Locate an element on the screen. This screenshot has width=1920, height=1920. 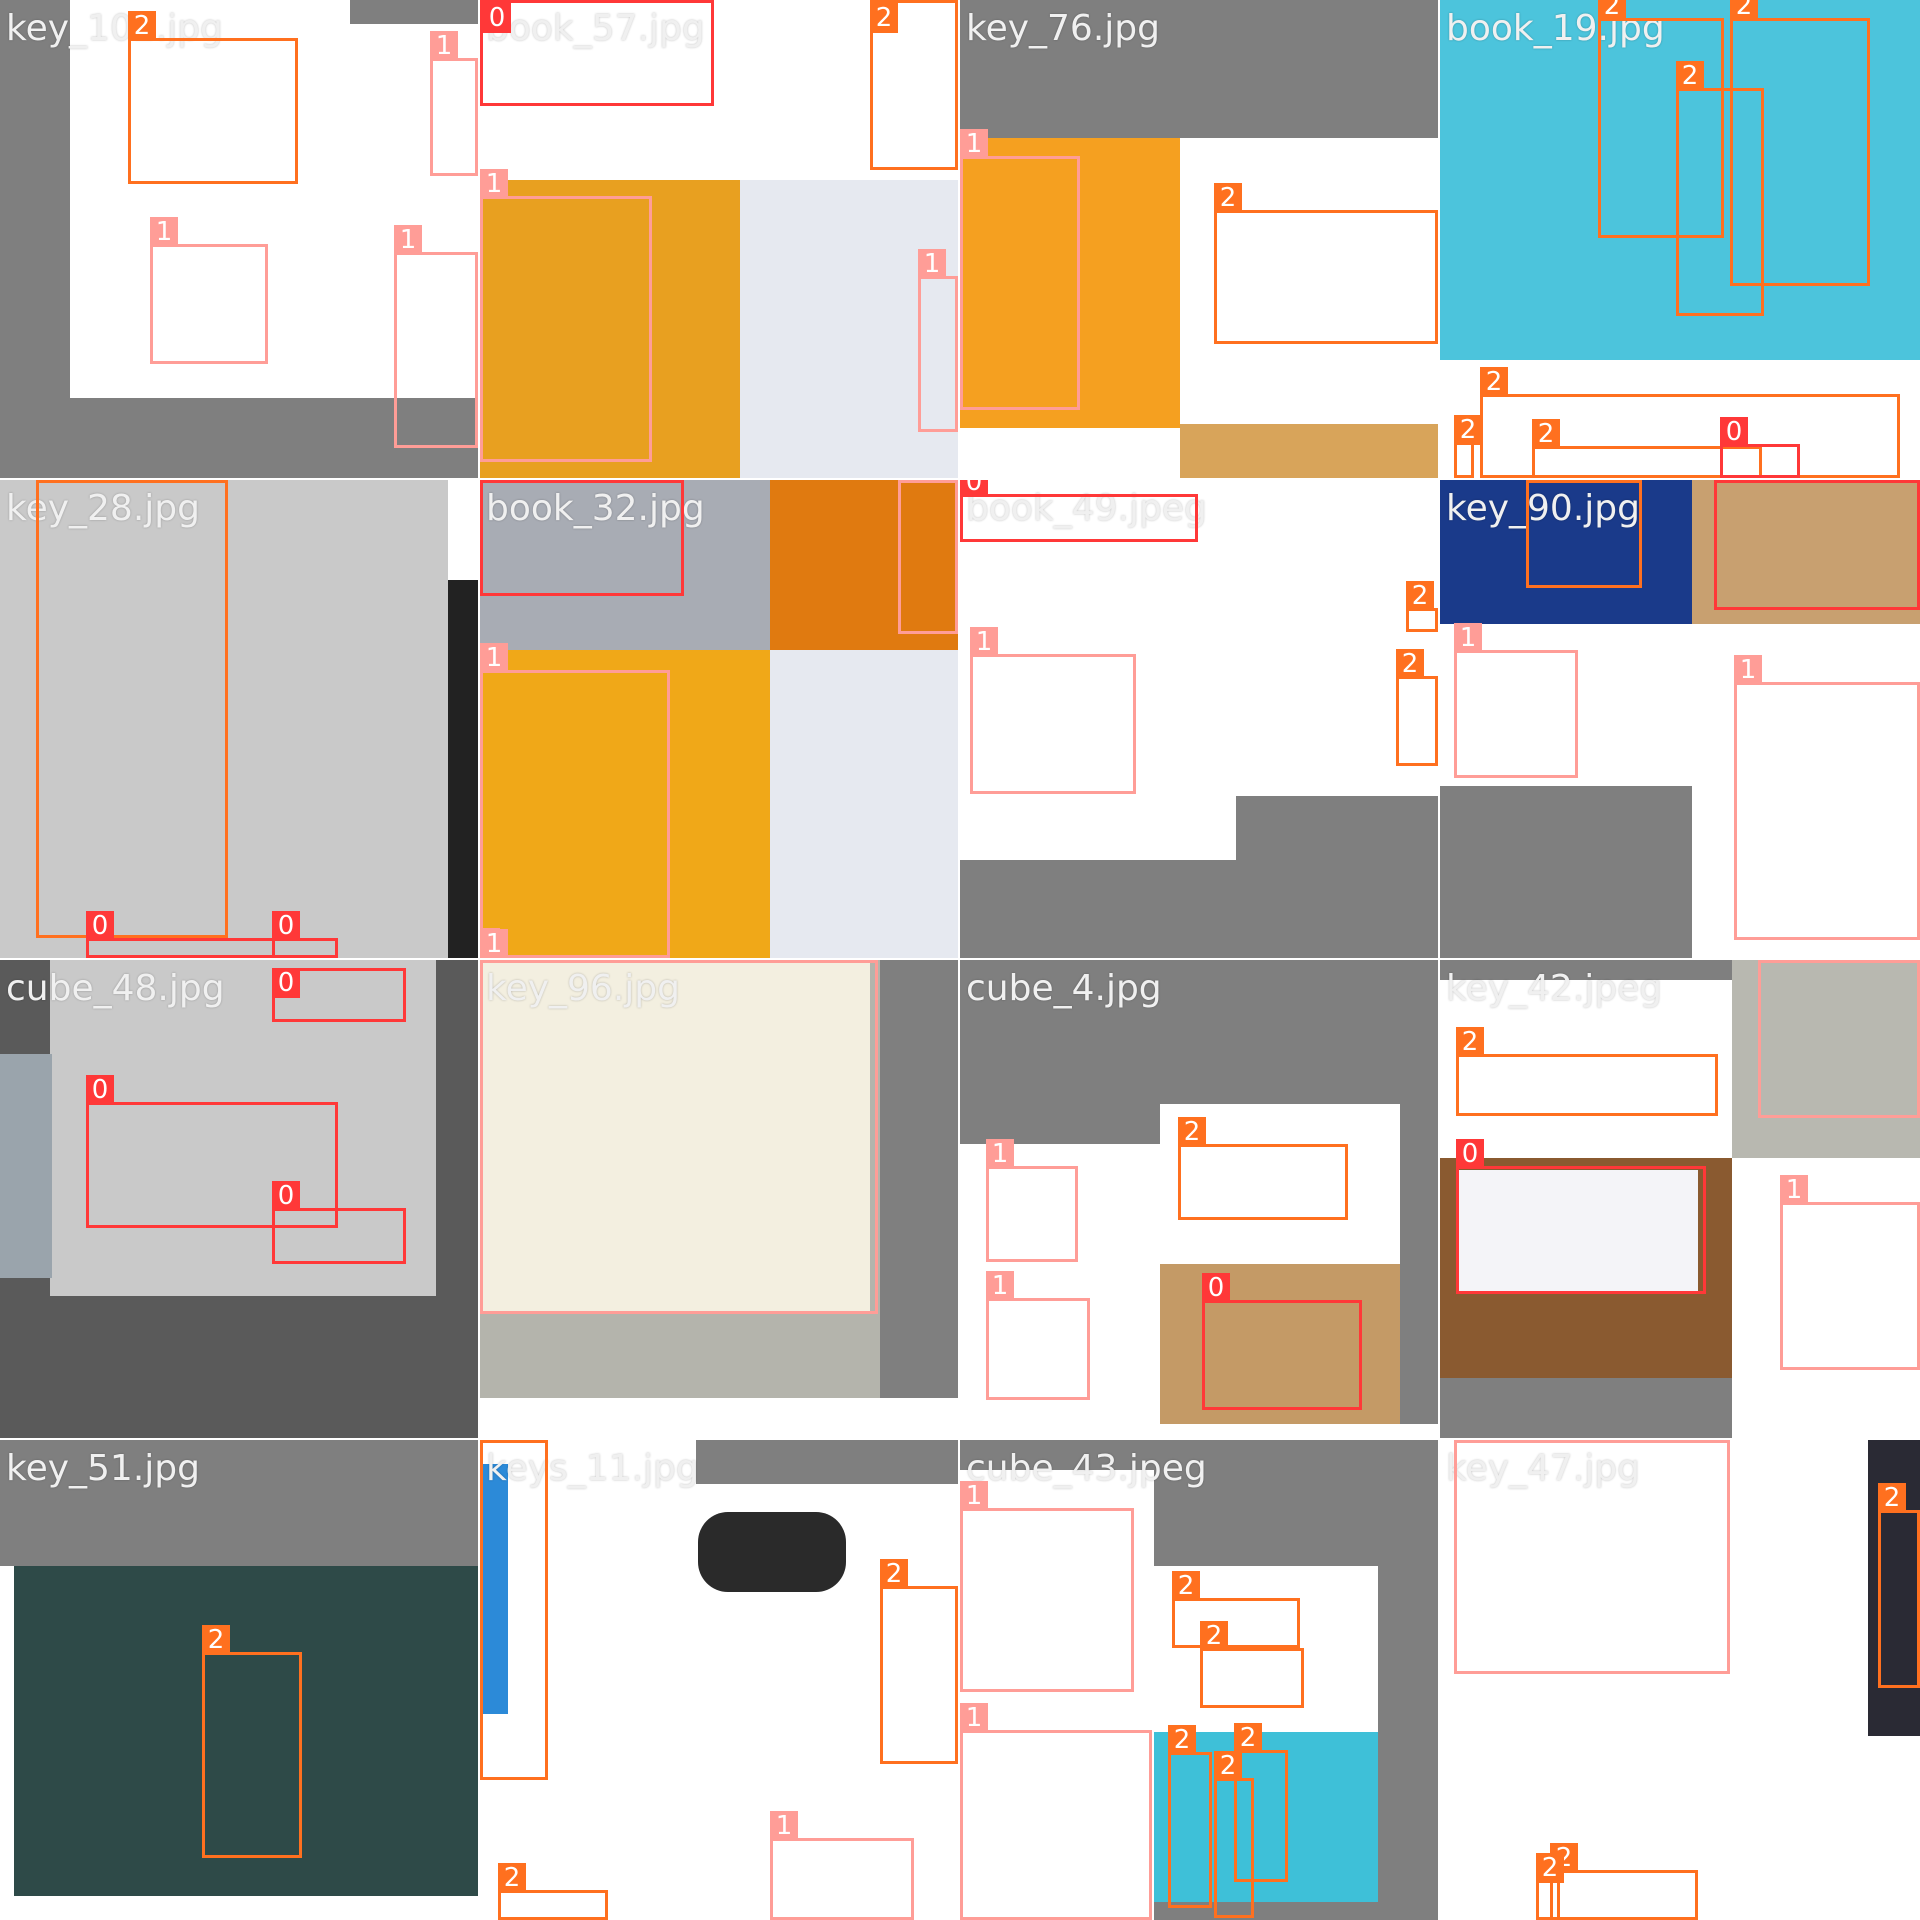
tile-key-76: key_76.jpg 1 2 is located at coordinates (1199, 239).